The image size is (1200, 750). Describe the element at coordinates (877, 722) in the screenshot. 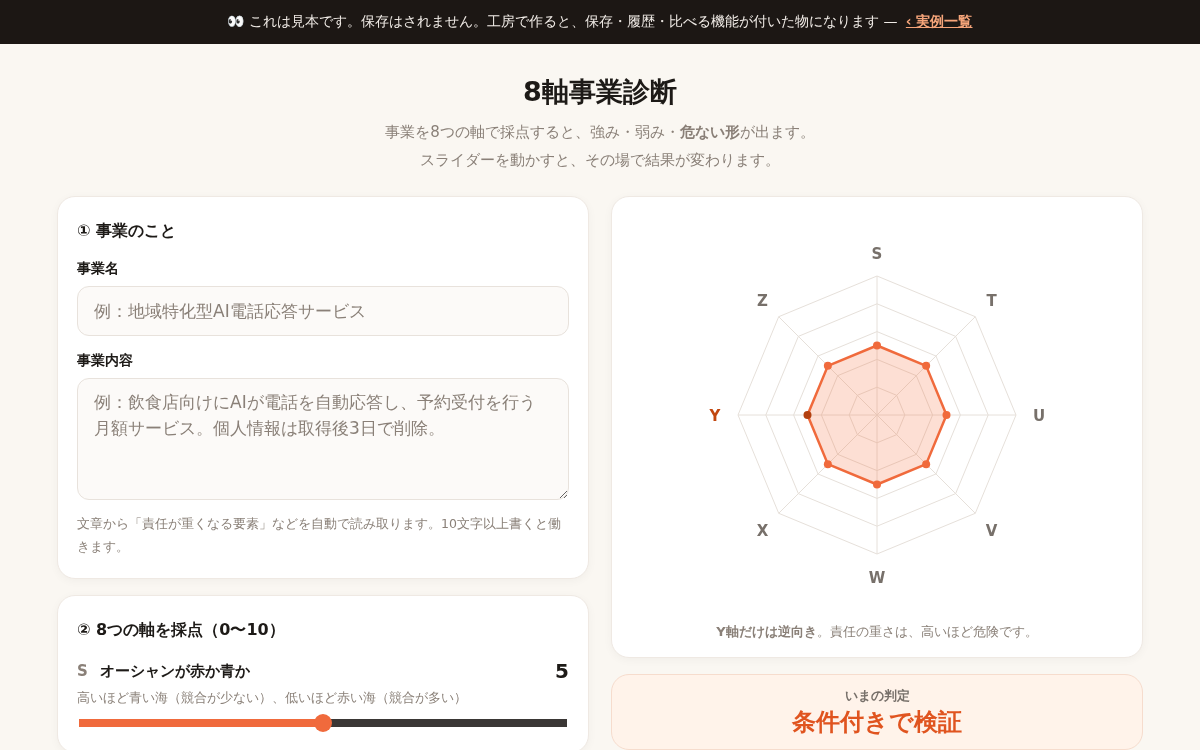

I see `verdict-result: 条件付きで検証` at that location.